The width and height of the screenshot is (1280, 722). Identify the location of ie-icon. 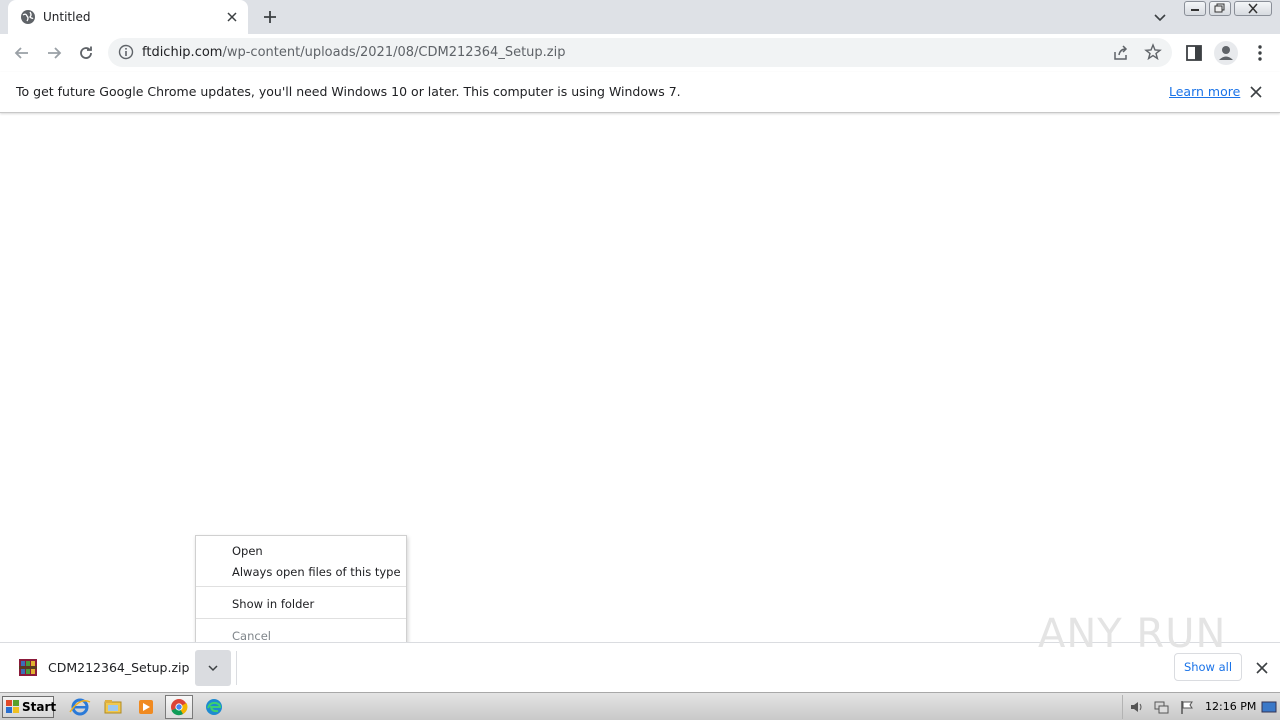
(80, 707).